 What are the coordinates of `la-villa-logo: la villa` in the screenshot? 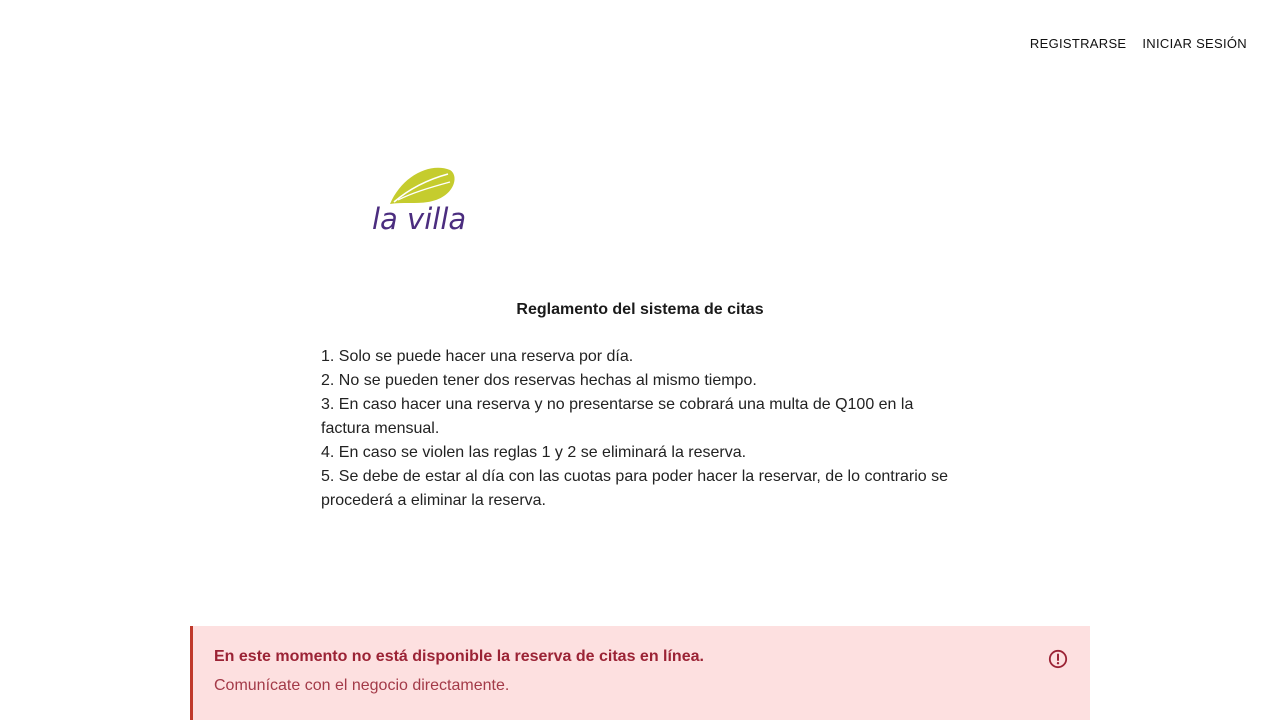 It's located at (419, 201).